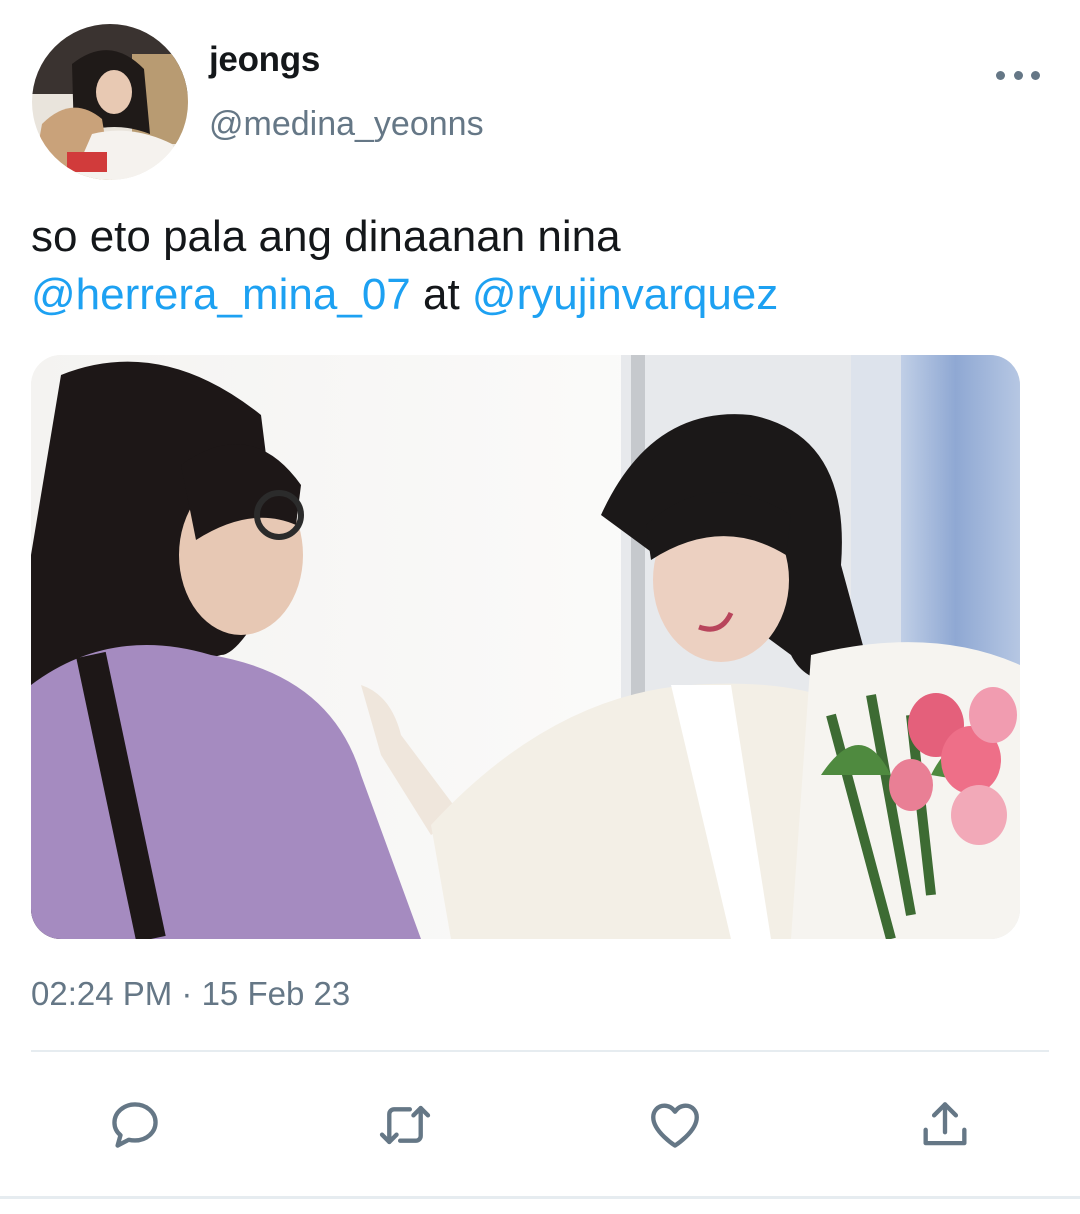  I want to click on mention-link: @ryujinvarquez, so click(625, 294).